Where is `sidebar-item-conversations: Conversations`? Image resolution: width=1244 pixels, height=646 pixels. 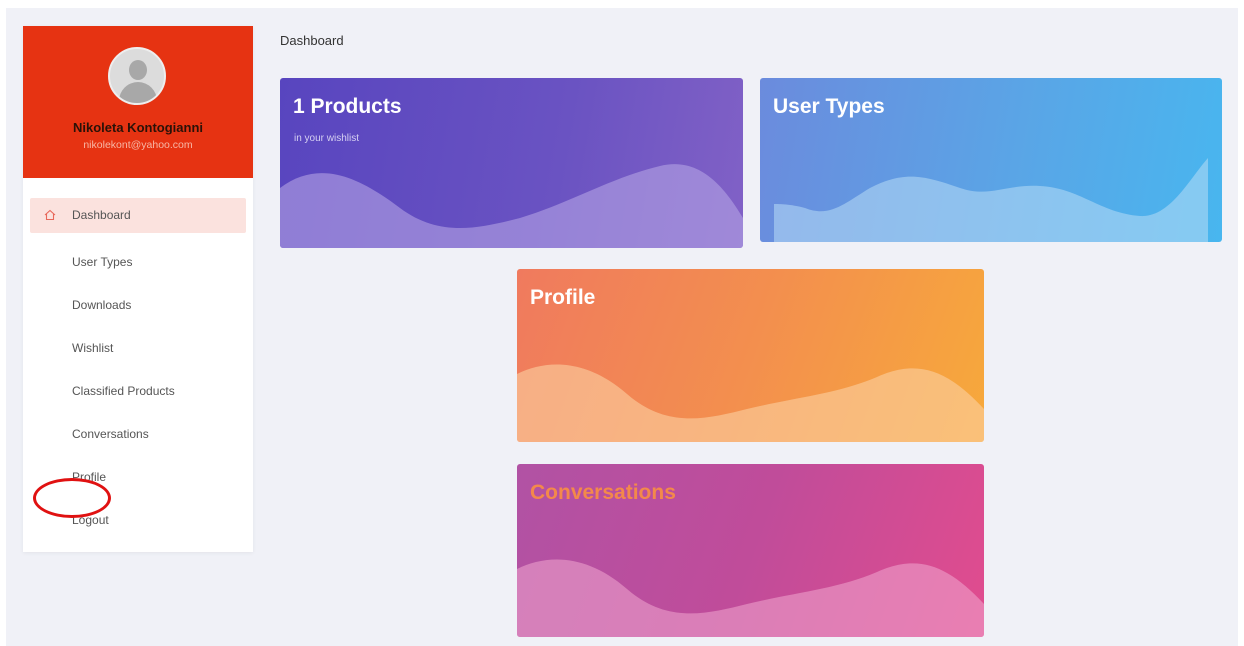 sidebar-item-conversations: Conversations is located at coordinates (138, 434).